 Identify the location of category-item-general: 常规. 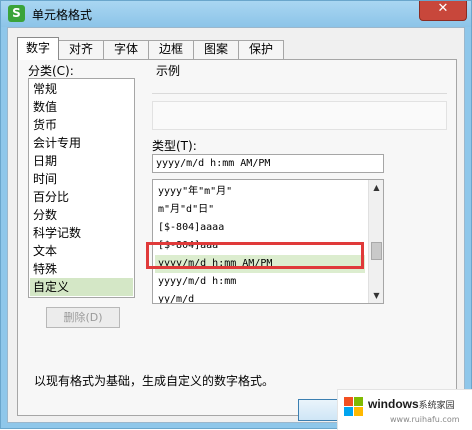
(81, 89).